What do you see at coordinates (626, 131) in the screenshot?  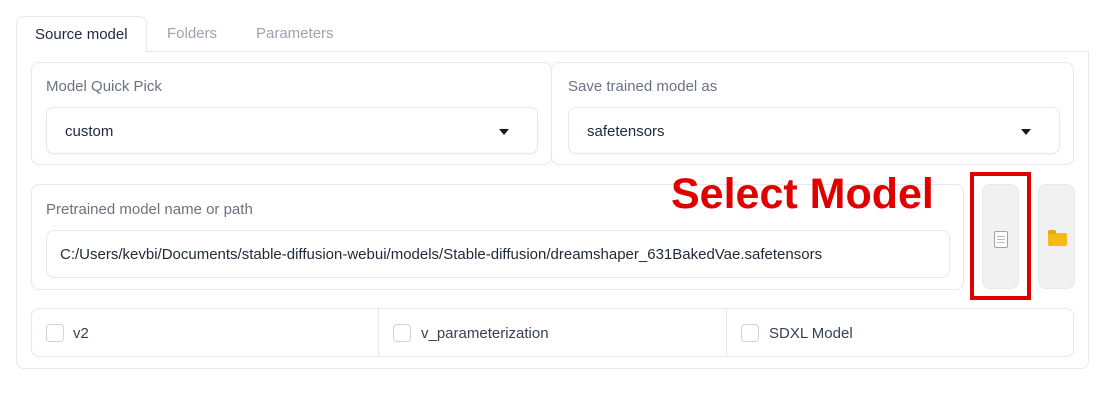 I see `save-as-value: safetensors` at bounding box center [626, 131].